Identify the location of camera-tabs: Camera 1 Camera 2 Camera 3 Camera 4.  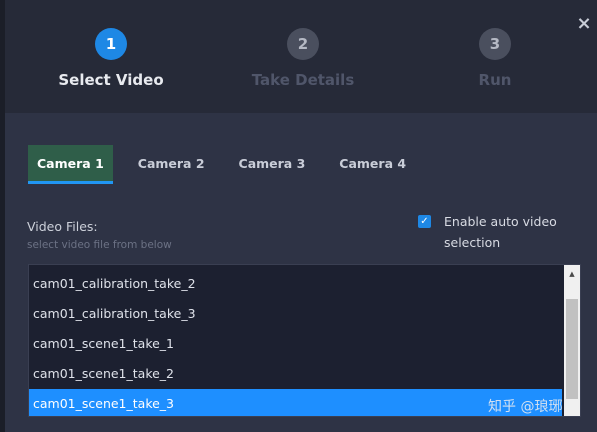
(229, 165).